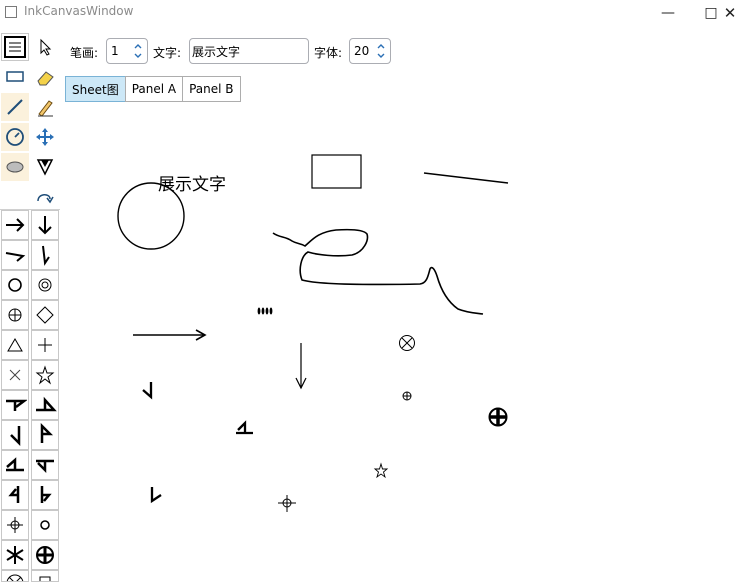 This screenshot has width=753, height=582. Describe the element at coordinates (668, 13) in the screenshot. I see `minimize-button: —` at that location.